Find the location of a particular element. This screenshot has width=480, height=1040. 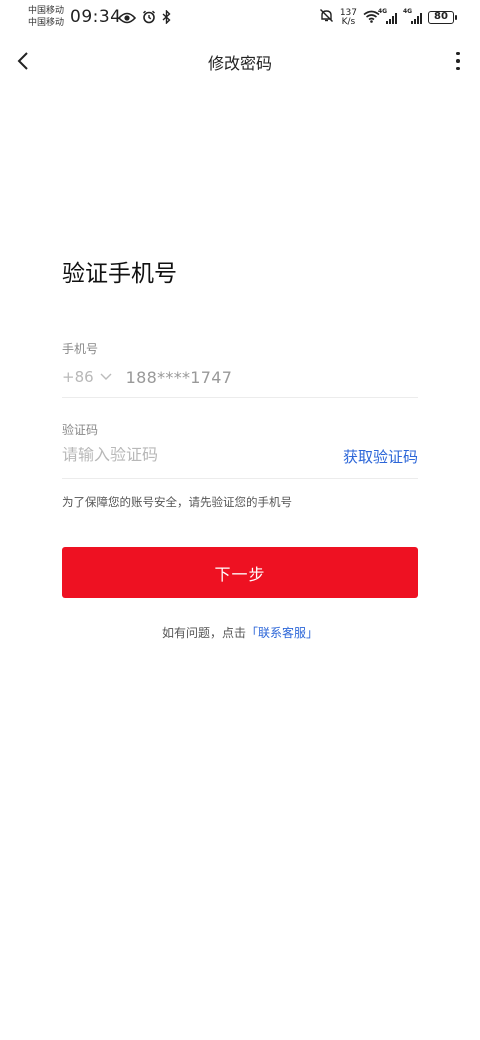

get-code-button: 获取验证码 is located at coordinates (380, 456).